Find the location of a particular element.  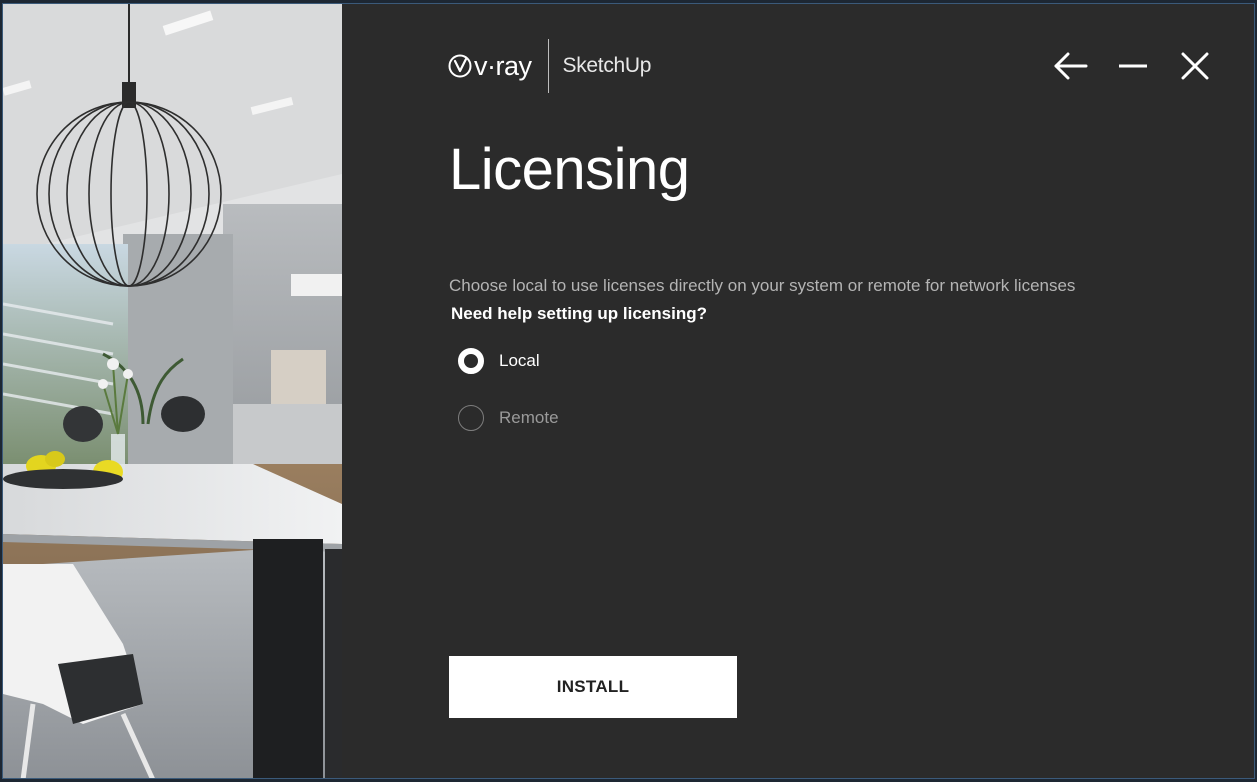

brand-name: v·ray is located at coordinates (503, 65).